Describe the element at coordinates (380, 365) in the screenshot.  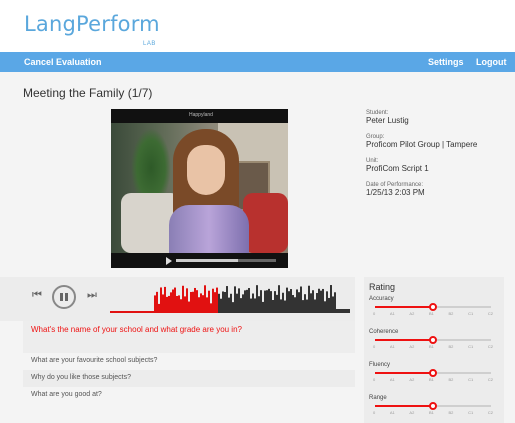
I see `rating-label: Fluency` at that location.